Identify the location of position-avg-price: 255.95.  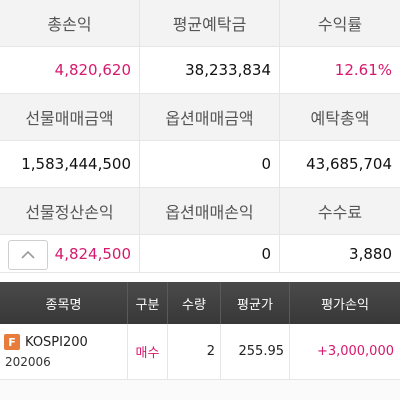
(255, 351).